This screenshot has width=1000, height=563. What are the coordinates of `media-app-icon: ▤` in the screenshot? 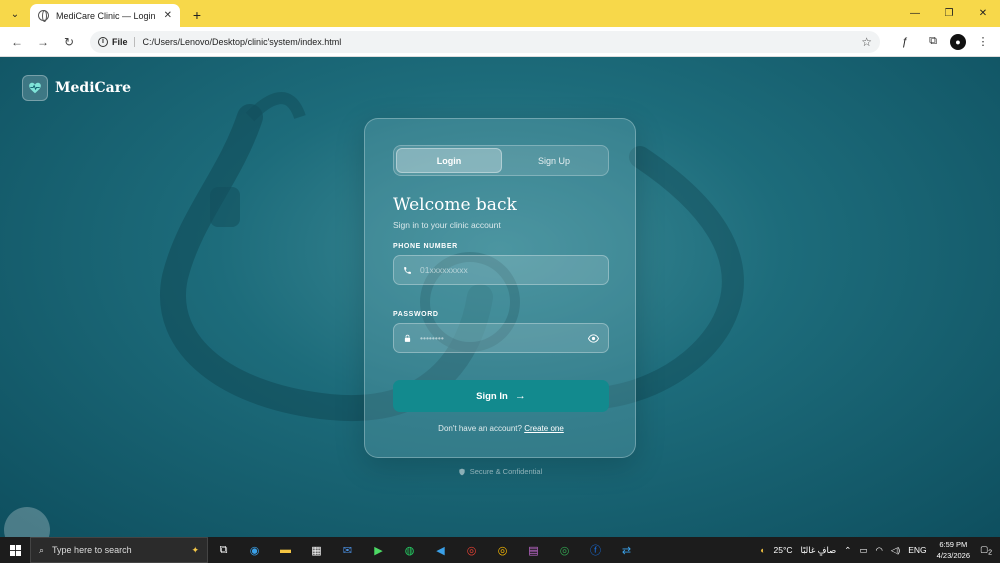 It's located at (533, 550).